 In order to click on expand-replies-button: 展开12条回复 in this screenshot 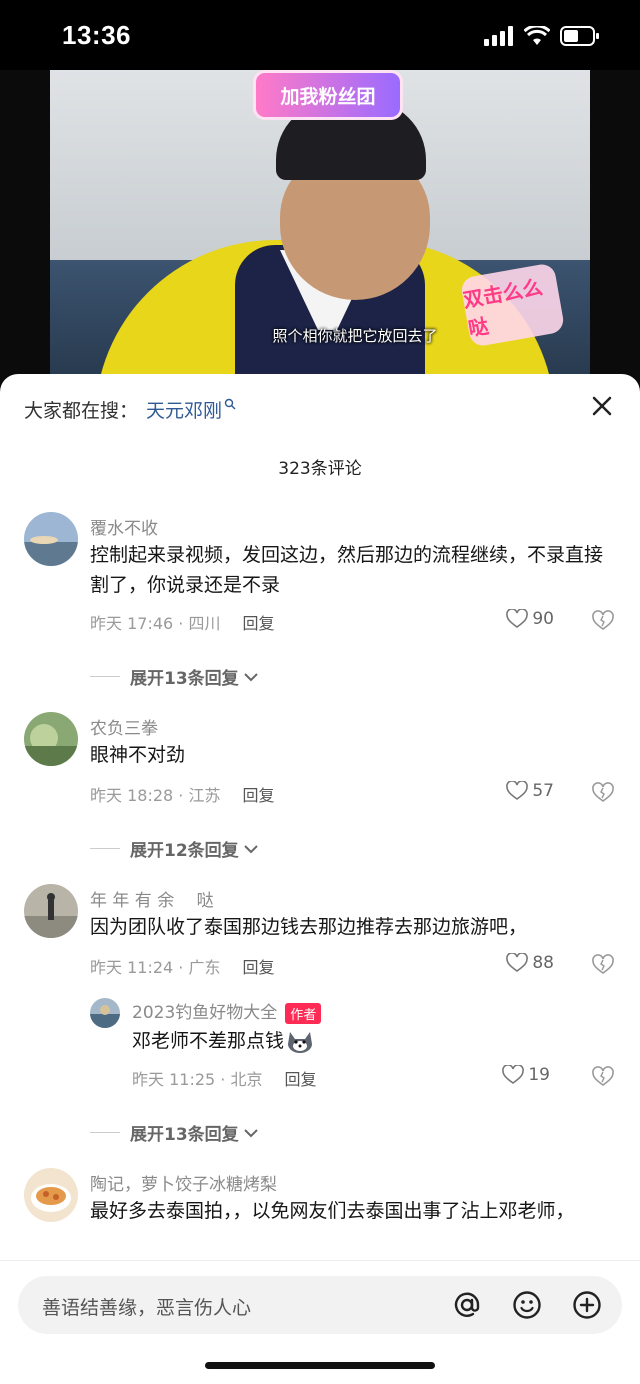, I will do `click(174, 848)`.